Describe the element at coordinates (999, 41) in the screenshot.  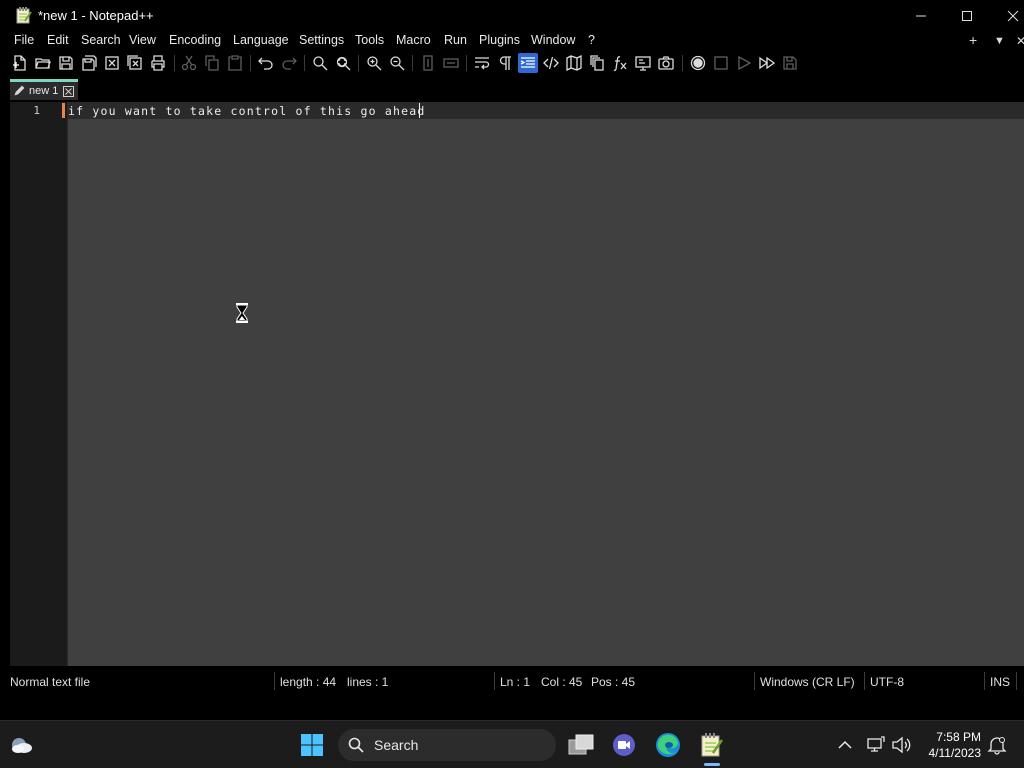
I see `tab-list-button: ▼` at that location.